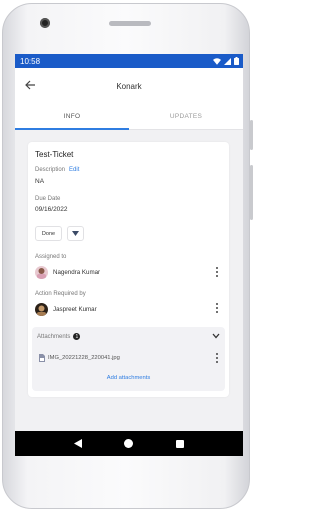  What do you see at coordinates (42, 358) in the screenshot?
I see `image-file-icon` at bounding box center [42, 358].